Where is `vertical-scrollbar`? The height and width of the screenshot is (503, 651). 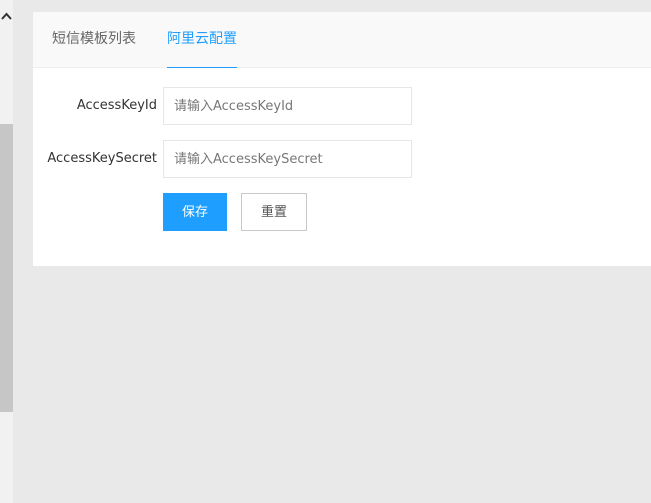
vertical-scrollbar is located at coordinates (6, 251).